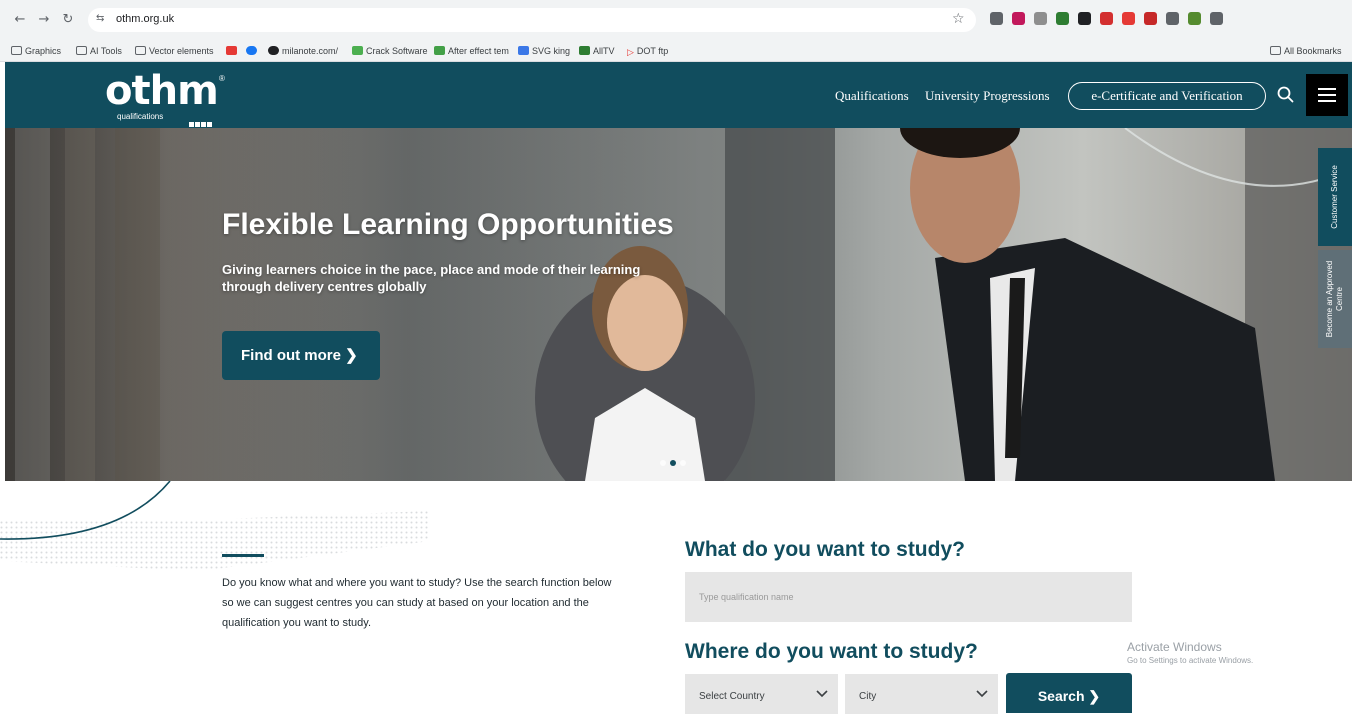 This screenshot has width=1352, height=720. I want to click on where-study-heading: Where do you want to study?, so click(831, 651).